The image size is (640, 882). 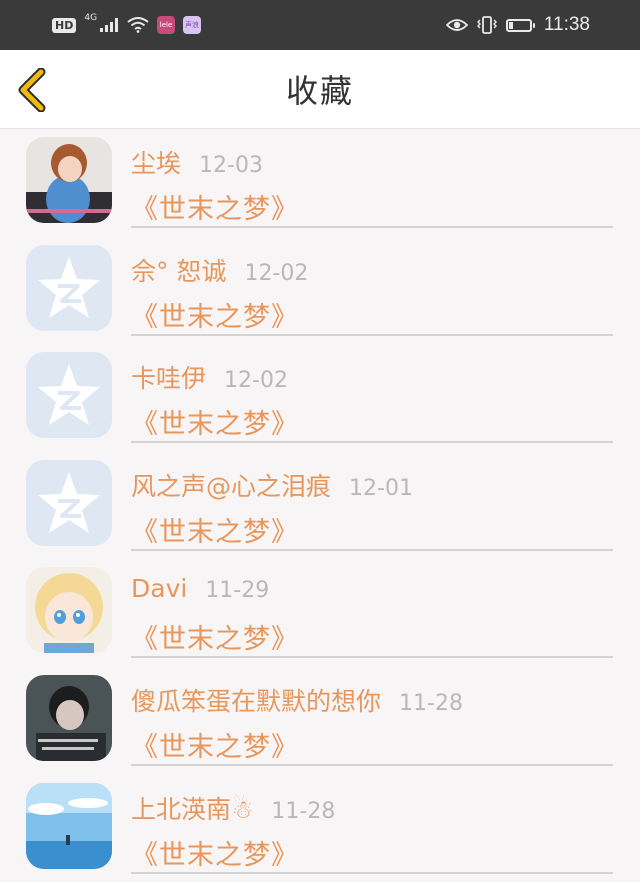 What do you see at coordinates (168, 377) in the screenshot?
I see `user-name: 卡哇伊` at bounding box center [168, 377].